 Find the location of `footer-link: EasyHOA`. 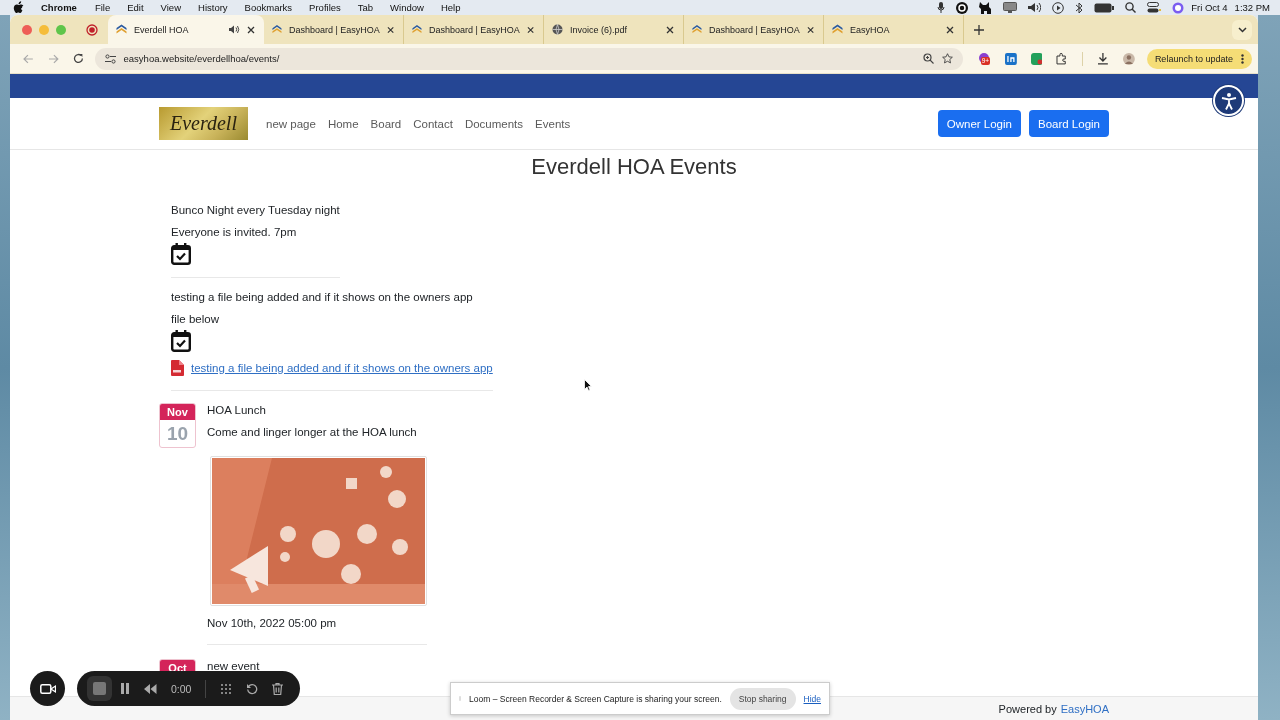

footer-link: EasyHOA is located at coordinates (1084, 708).